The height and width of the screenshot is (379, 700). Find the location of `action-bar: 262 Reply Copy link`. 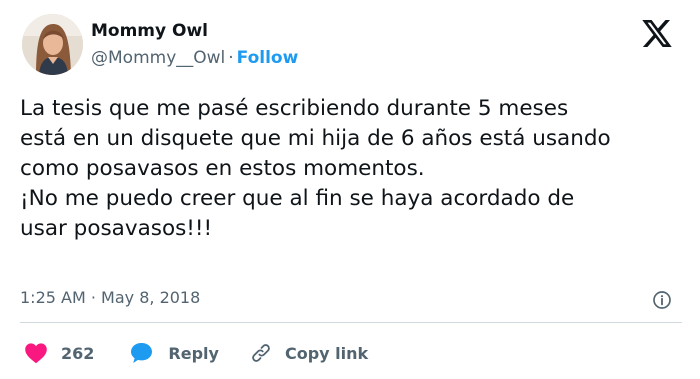

action-bar: 262 Reply Copy link is located at coordinates (196, 353).